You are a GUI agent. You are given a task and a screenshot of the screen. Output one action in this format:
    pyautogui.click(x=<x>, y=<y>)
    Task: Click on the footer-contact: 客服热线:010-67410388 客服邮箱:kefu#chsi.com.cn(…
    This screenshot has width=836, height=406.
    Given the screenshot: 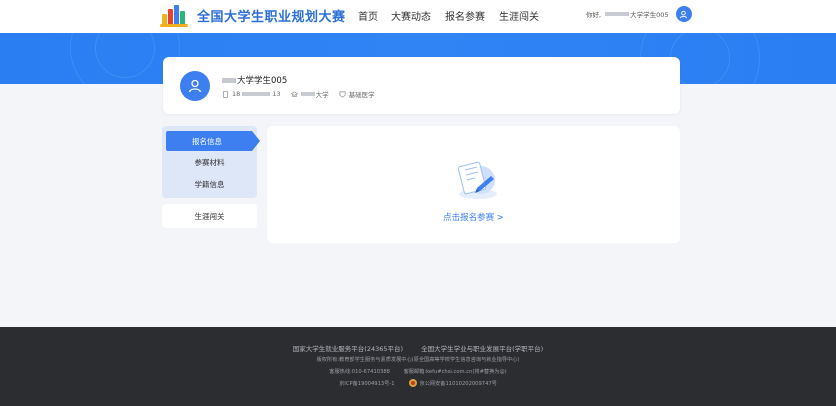 What is the action you would take?
    pyautogui.click(x=418, y=371)
    